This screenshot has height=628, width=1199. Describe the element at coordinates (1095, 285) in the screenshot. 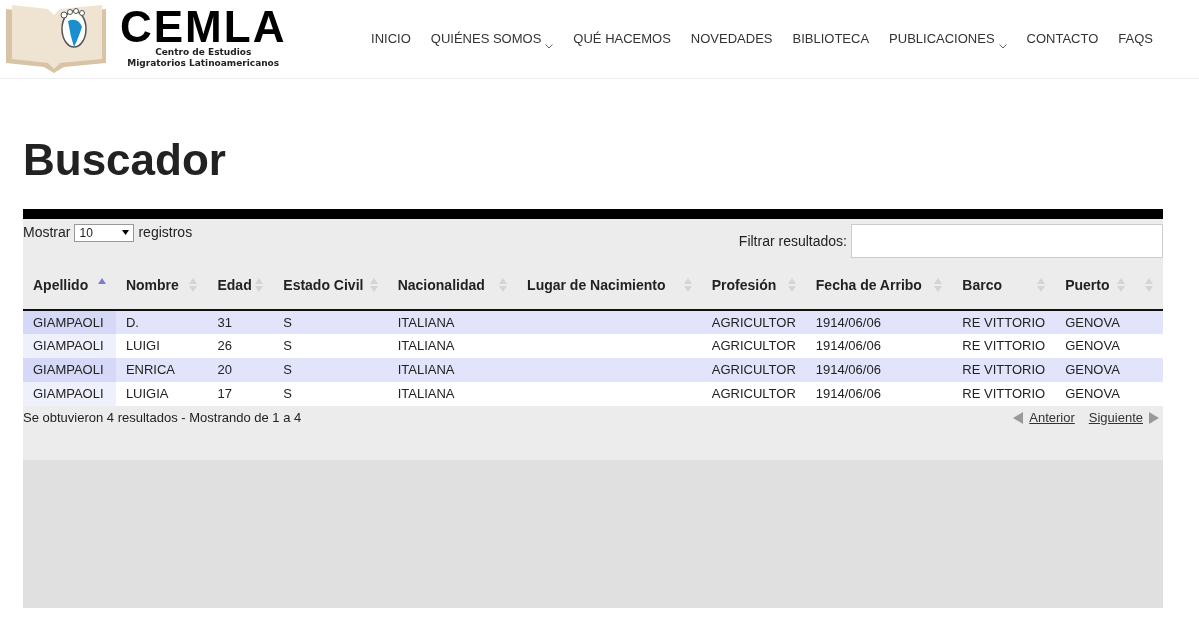

I see `column-header: Puerto` at that location.